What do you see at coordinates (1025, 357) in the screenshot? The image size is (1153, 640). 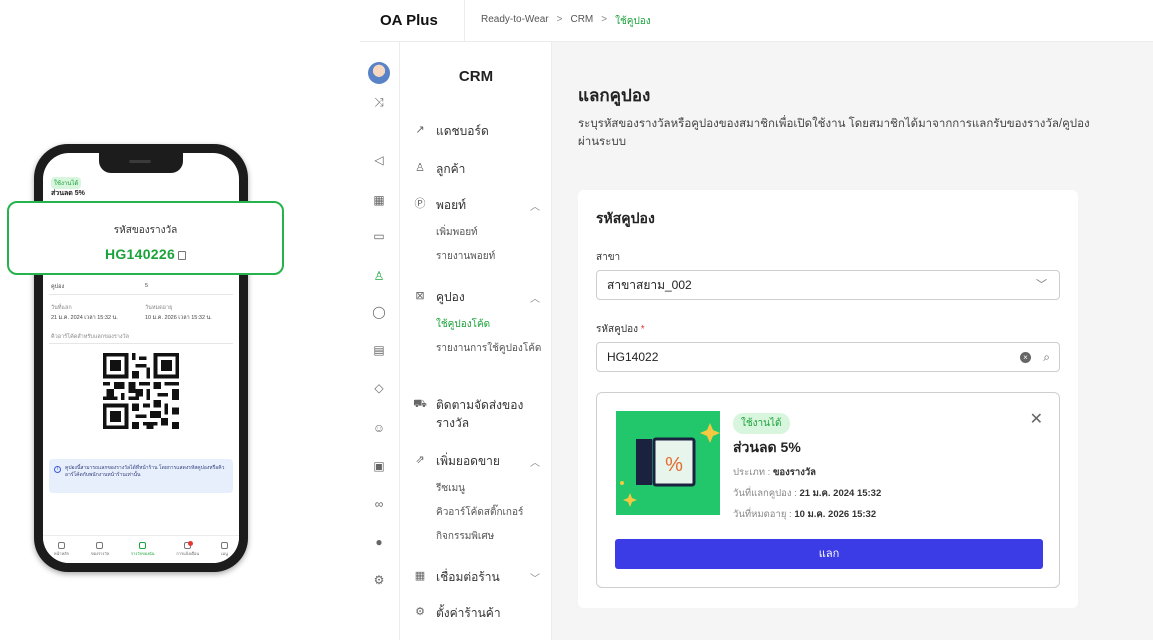 I see `clear-icon: ×` at bounding box center [1025, 357].